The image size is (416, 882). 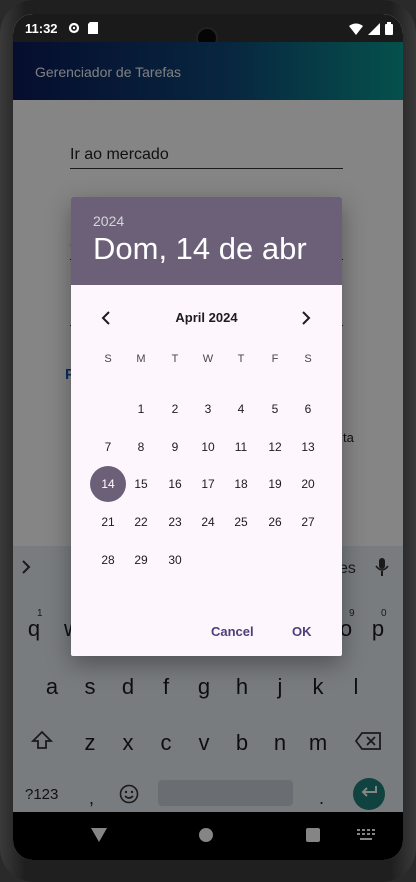 What do you see at coordinates (241, 409) in the screenshot?
I see `calendar-day: 4` at bounding box center [241, 409].